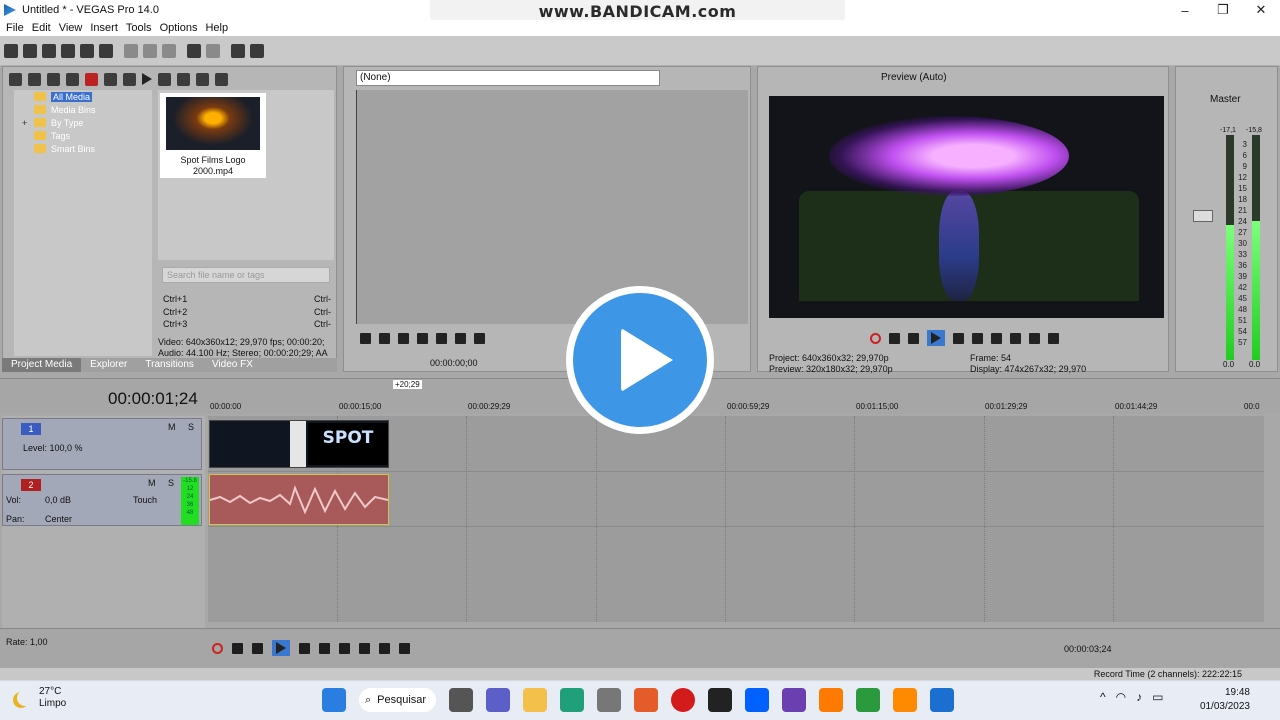 The image size is (1280, 720). I want to click on tab-video-fx: Video FX, so click(232, 365).